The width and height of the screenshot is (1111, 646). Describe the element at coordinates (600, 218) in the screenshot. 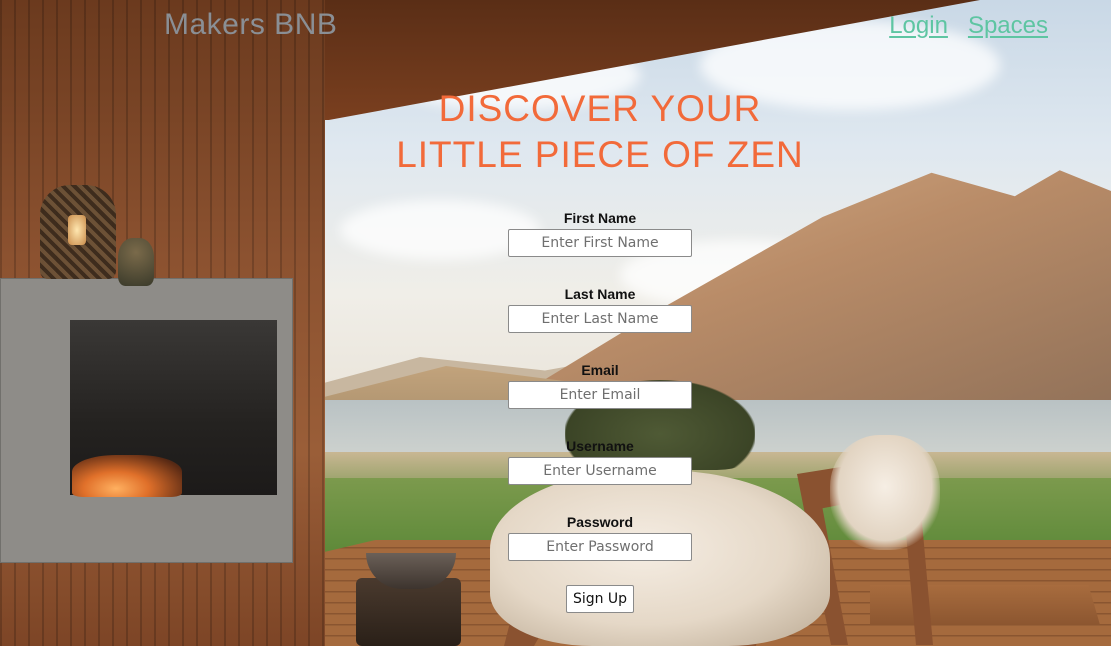

I see `first-name-label: First Name` at that location.